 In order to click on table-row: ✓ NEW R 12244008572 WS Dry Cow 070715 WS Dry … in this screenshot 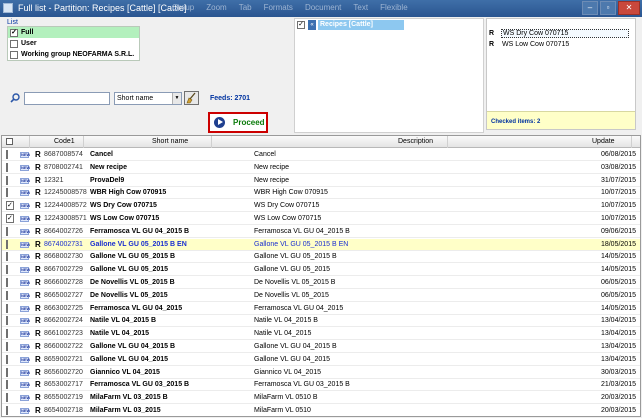, I will do `click(321, 206)`.